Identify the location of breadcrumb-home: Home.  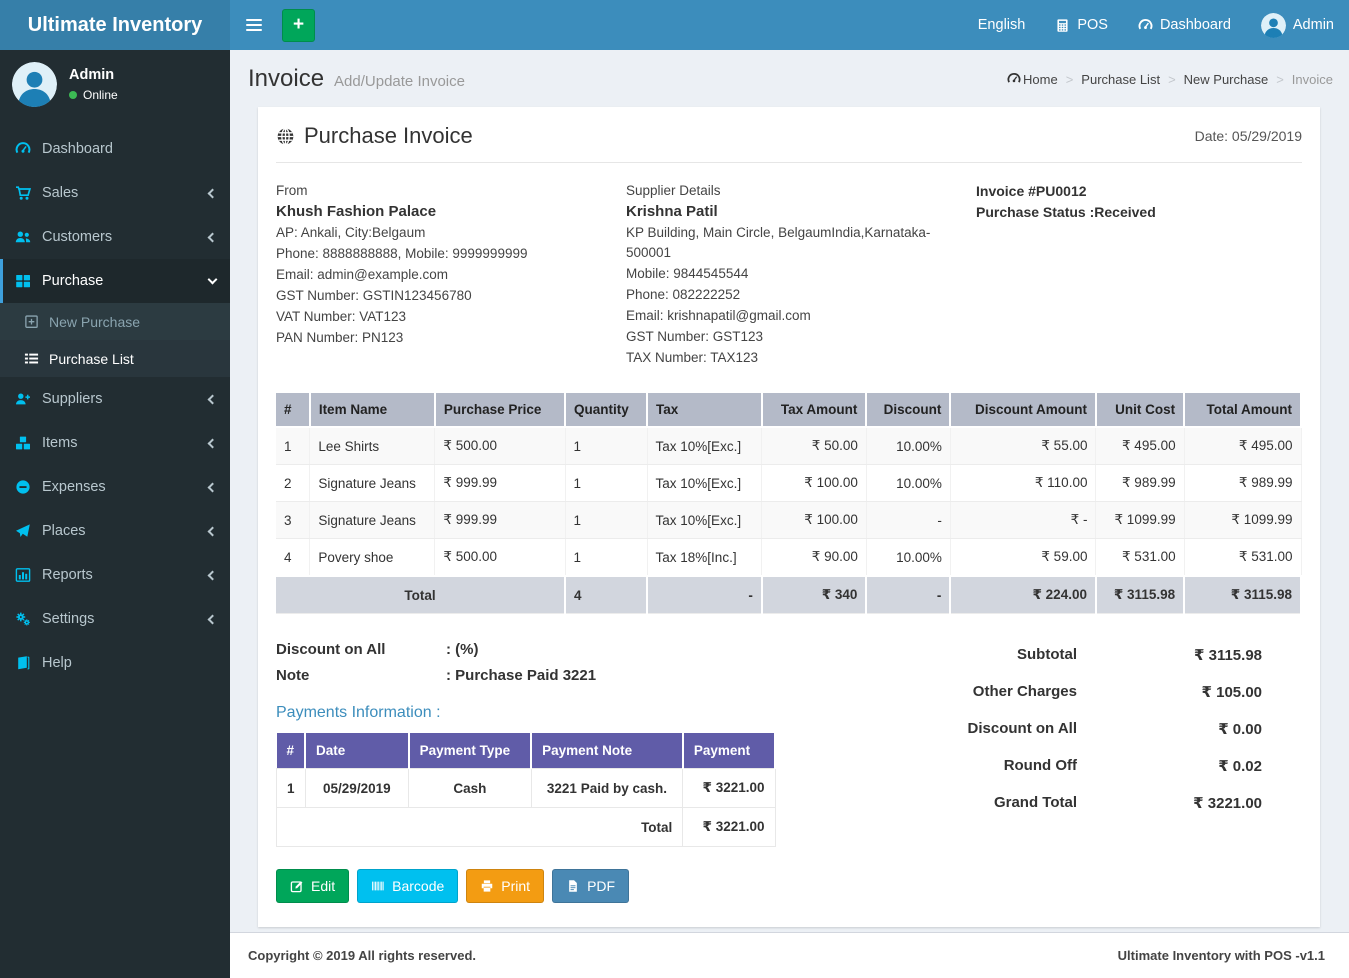
(1032, 79).